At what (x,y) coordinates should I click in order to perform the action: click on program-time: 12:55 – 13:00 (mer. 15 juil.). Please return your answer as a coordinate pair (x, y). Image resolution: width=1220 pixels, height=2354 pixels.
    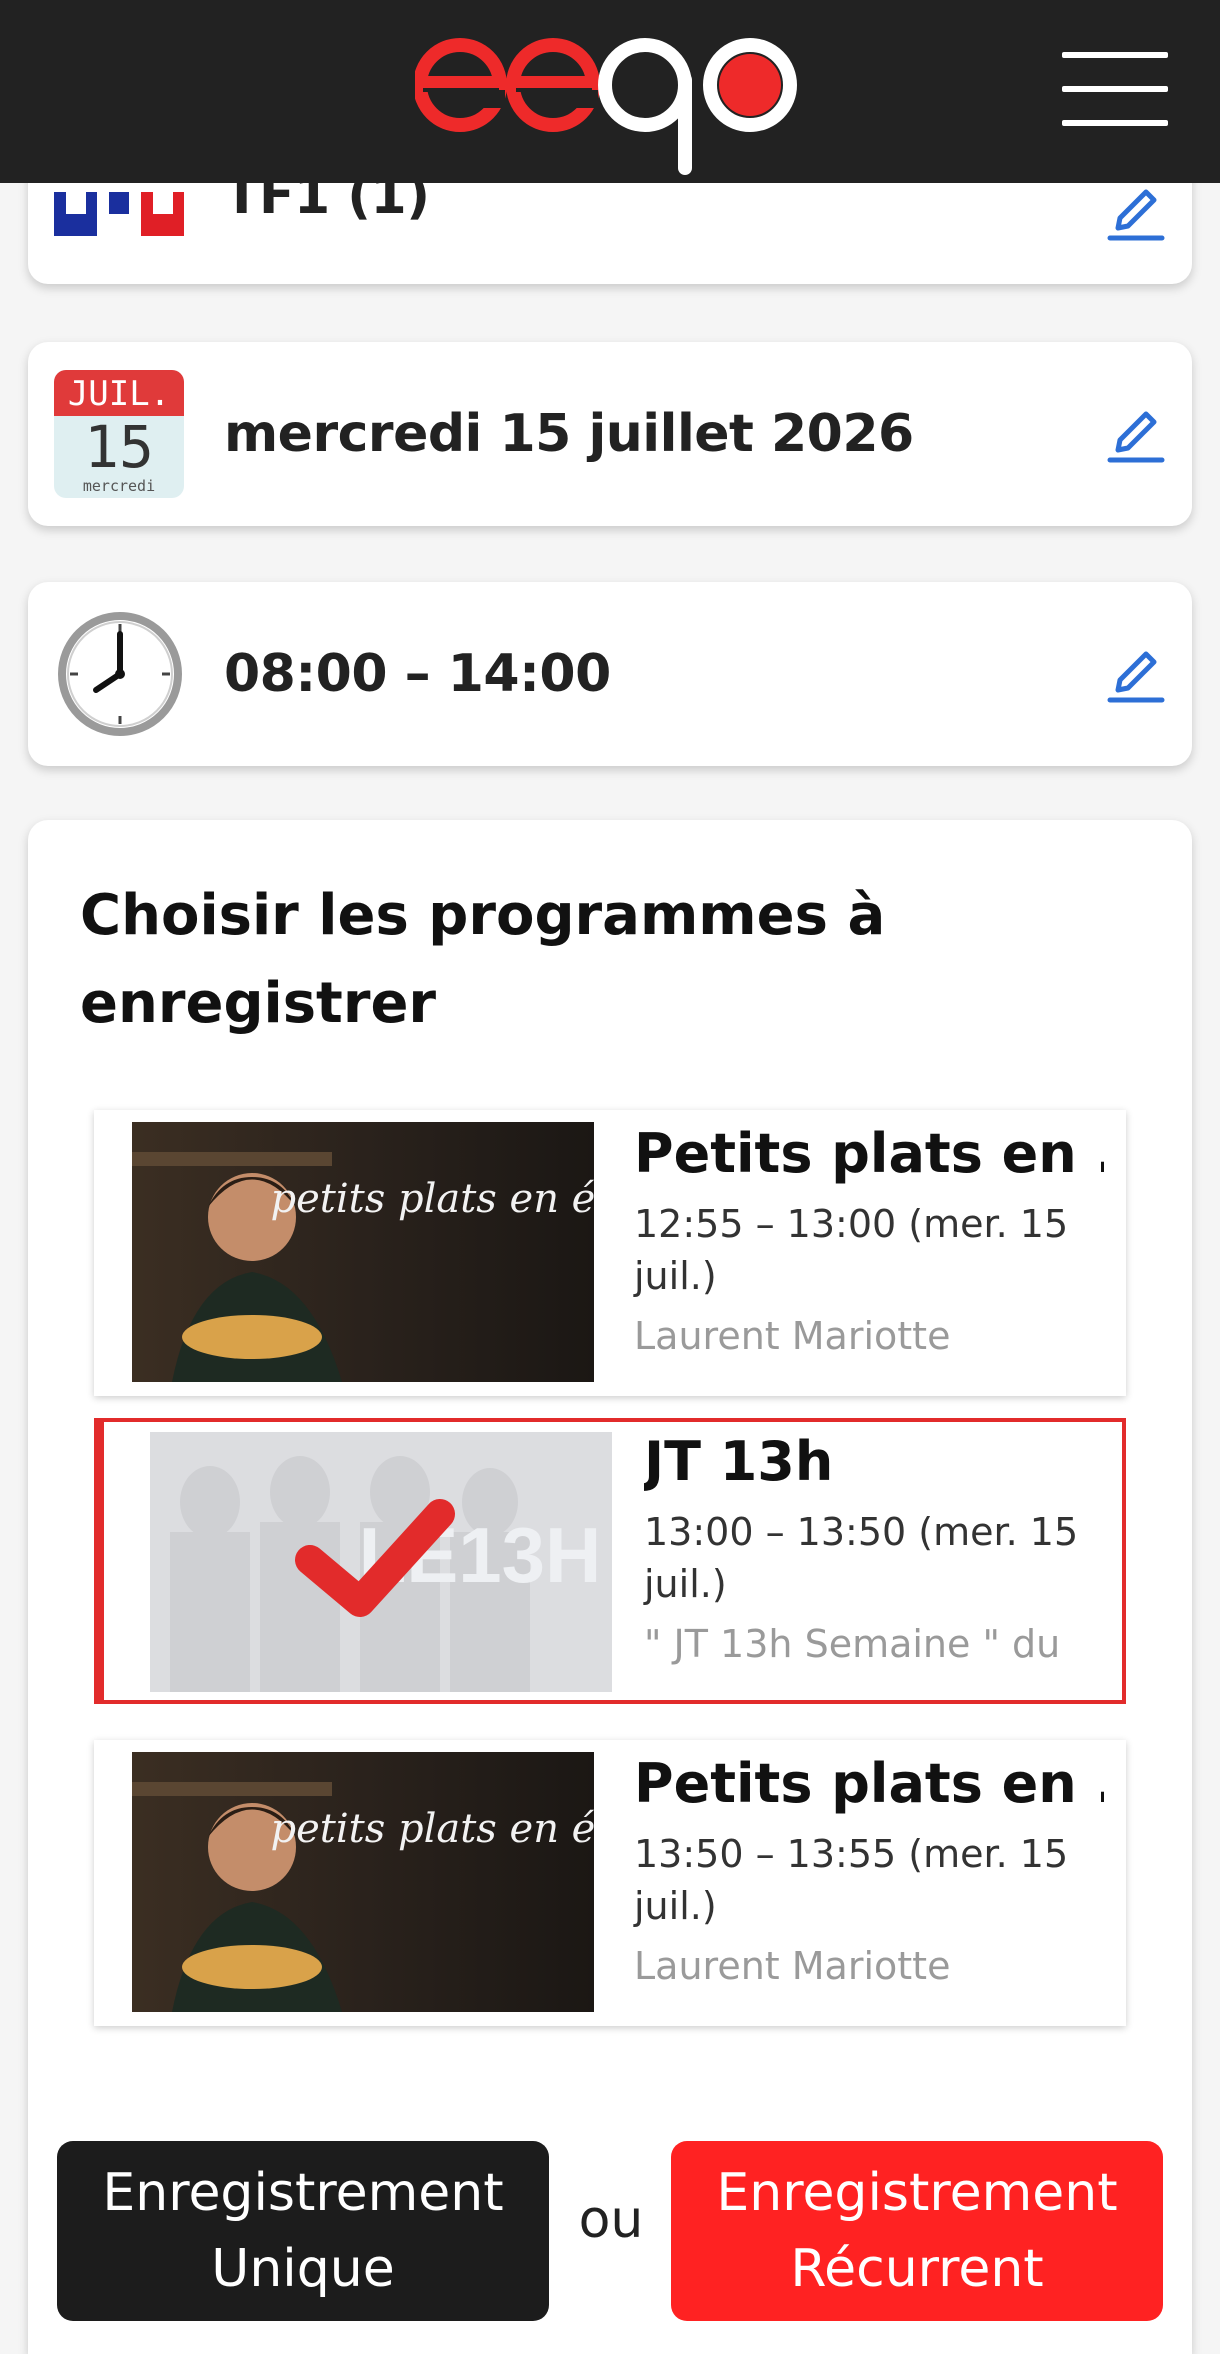
    Looking at the image, I should click on (851, 1250).